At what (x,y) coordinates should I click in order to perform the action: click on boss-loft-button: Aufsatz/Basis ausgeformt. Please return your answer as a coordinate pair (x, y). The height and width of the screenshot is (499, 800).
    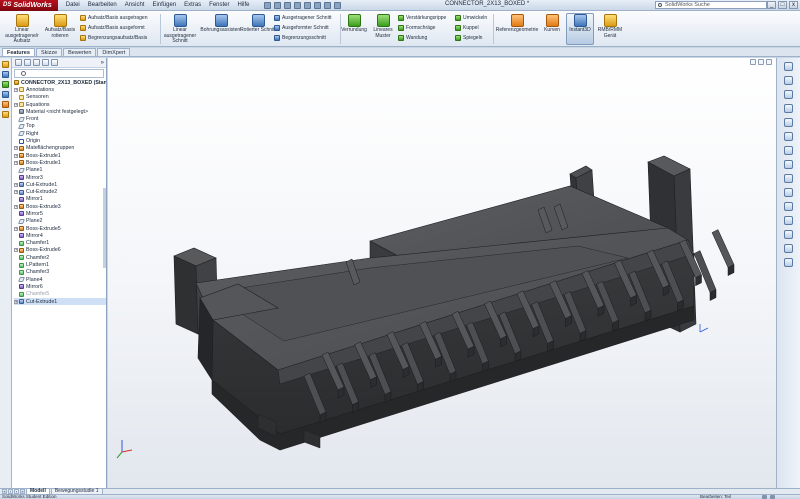
    Looking at the image, I should click on (112, 28).